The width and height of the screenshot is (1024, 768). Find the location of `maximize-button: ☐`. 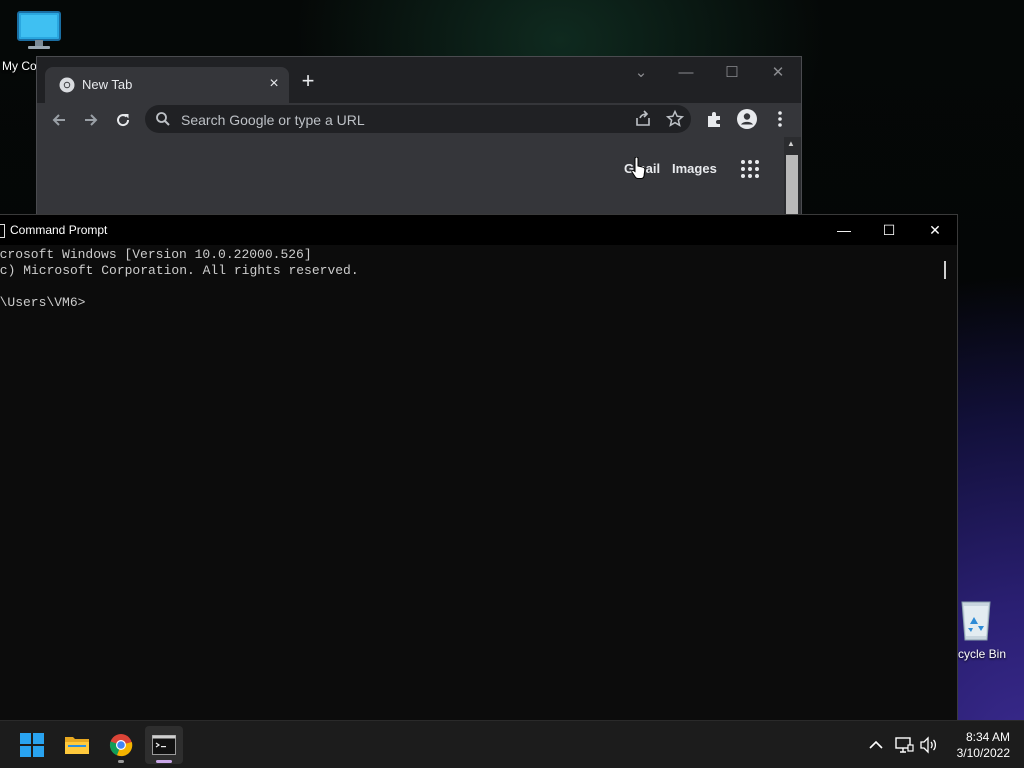

maximize-button: ☐ is located at coordinates (732, 73).